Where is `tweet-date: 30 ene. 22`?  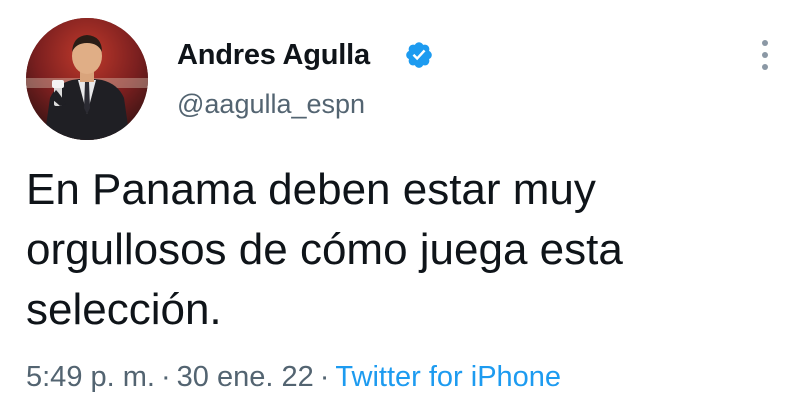 tweet-date: 30 ene. 22 is located at coordinates (245, 377).